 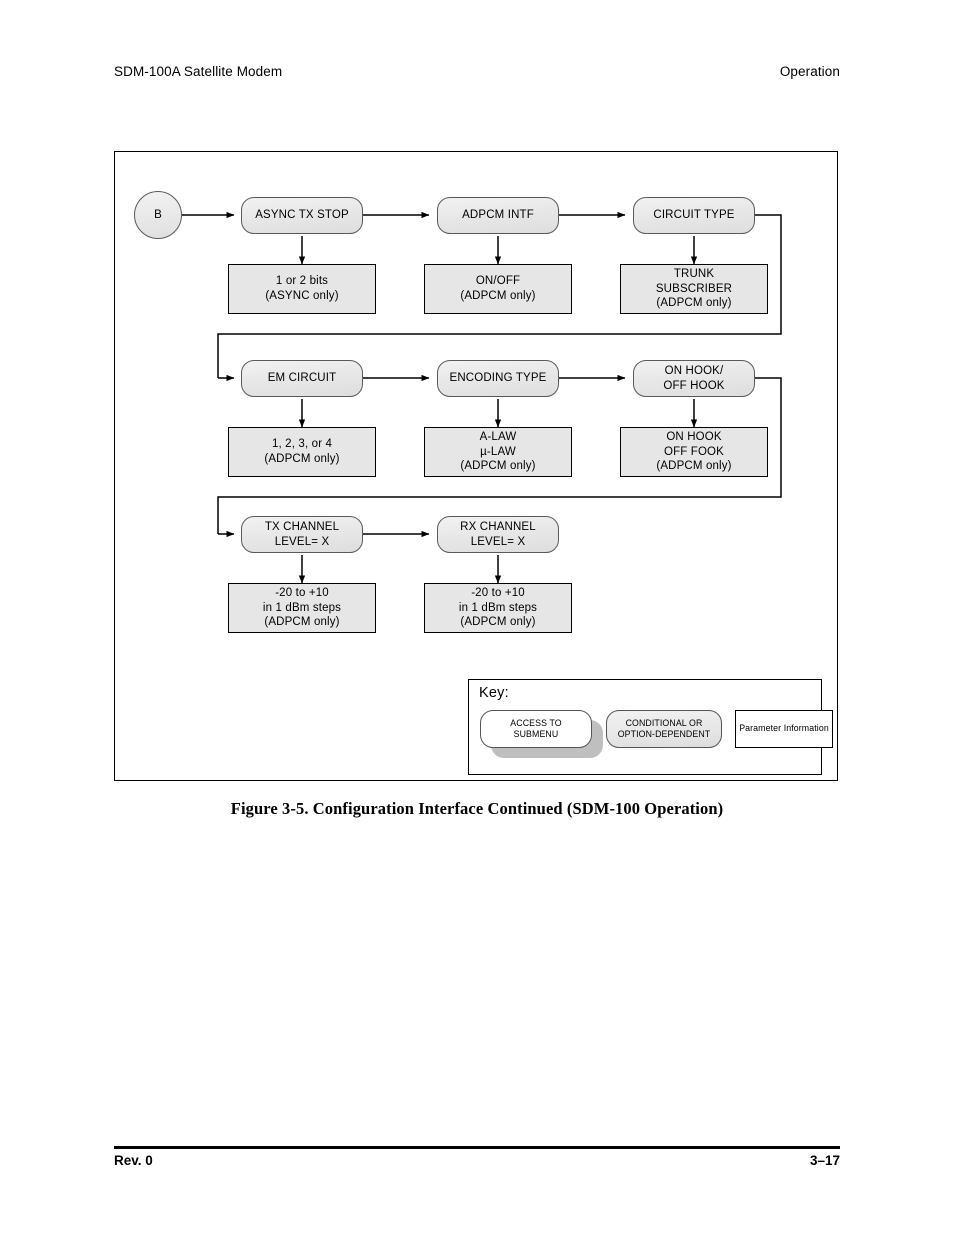 I want to click on node-adpcm-intf: ADPCM INTF, so click(x=498, y=215).